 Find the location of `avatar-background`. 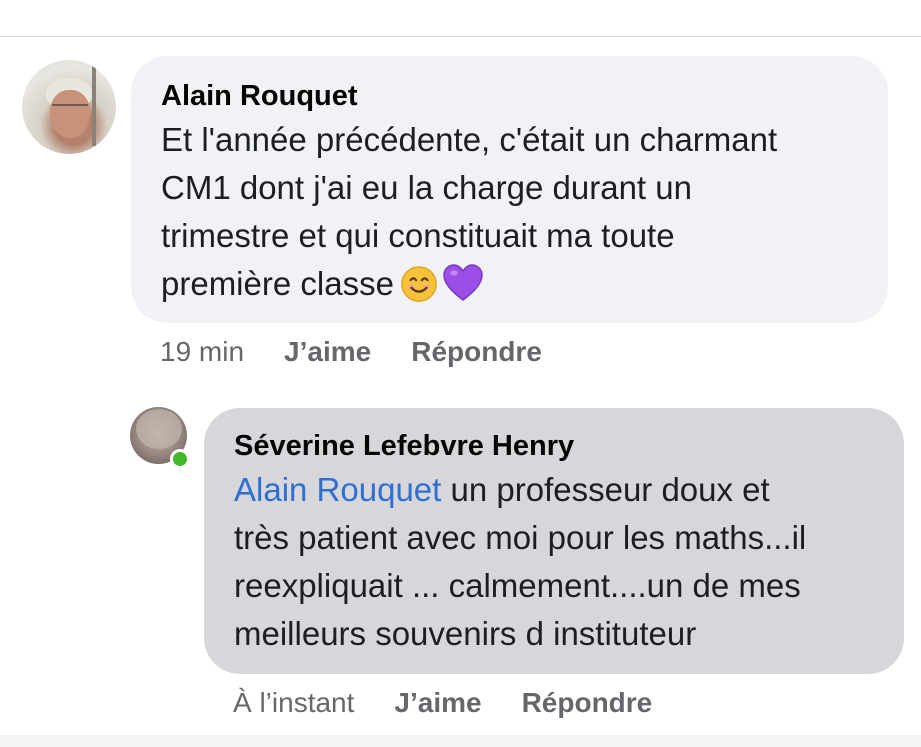

avatar-background is located at coordinates (94, 106).